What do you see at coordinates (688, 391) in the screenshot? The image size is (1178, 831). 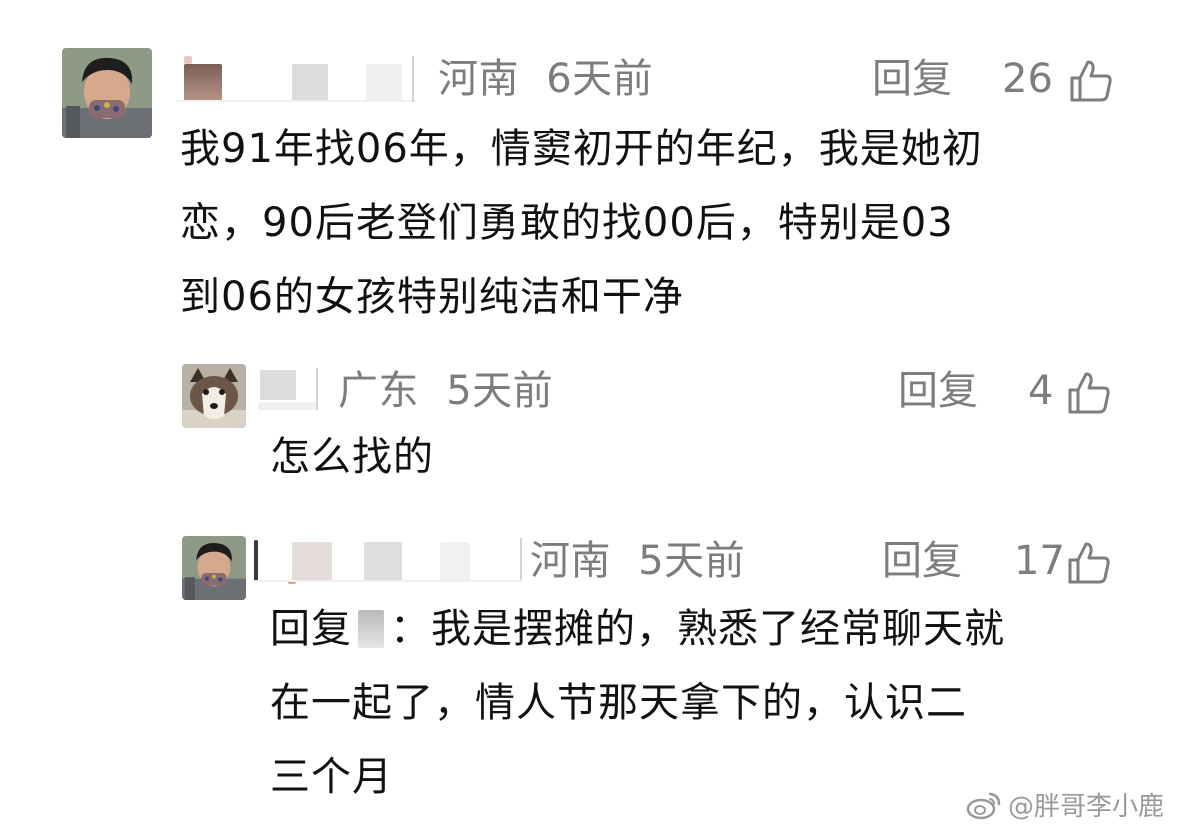 I see `comment-meta: 广东 5天前 回复 4` at bounding box center [688, 391].